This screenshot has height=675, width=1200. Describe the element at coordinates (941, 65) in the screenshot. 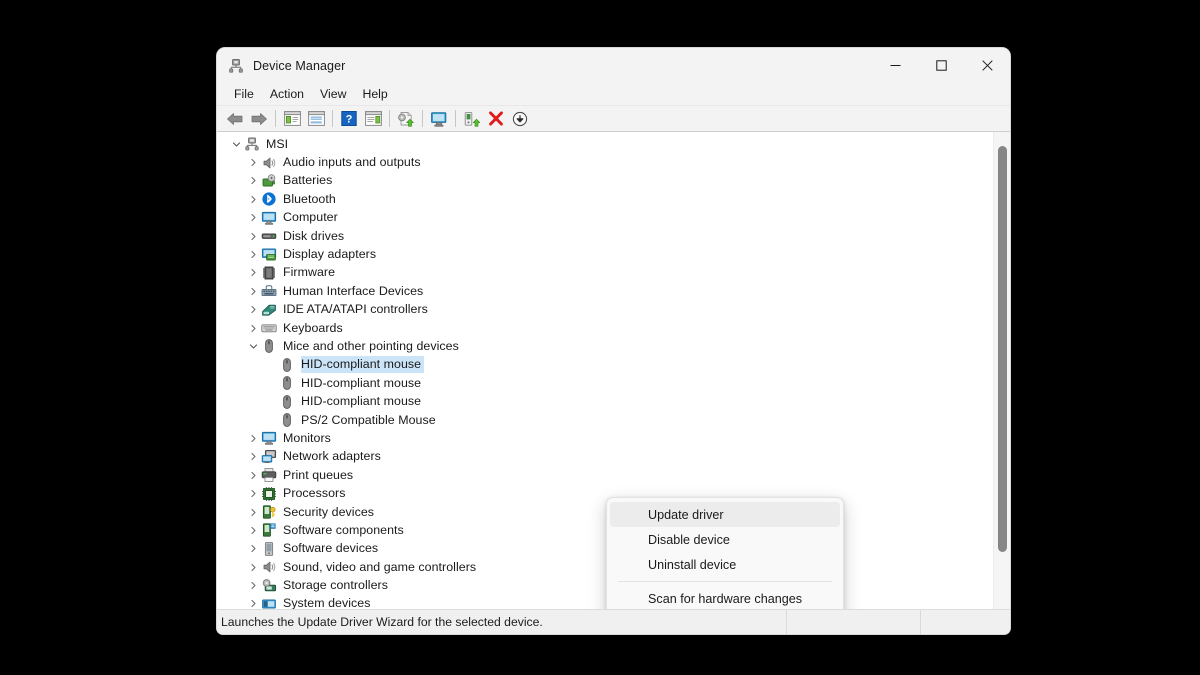

I see `maximize-button` at that location.